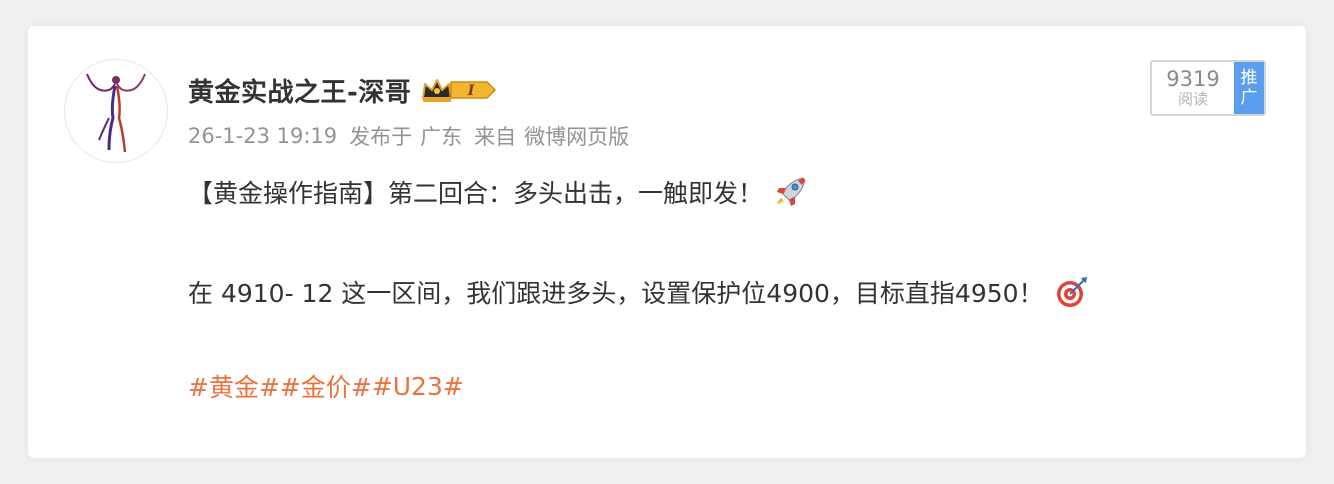  What do you see at coordinates (299, 90) in the screenshot?
I see `author-name: 黄金实战之王-深哥` at bounding box center [299, 90].